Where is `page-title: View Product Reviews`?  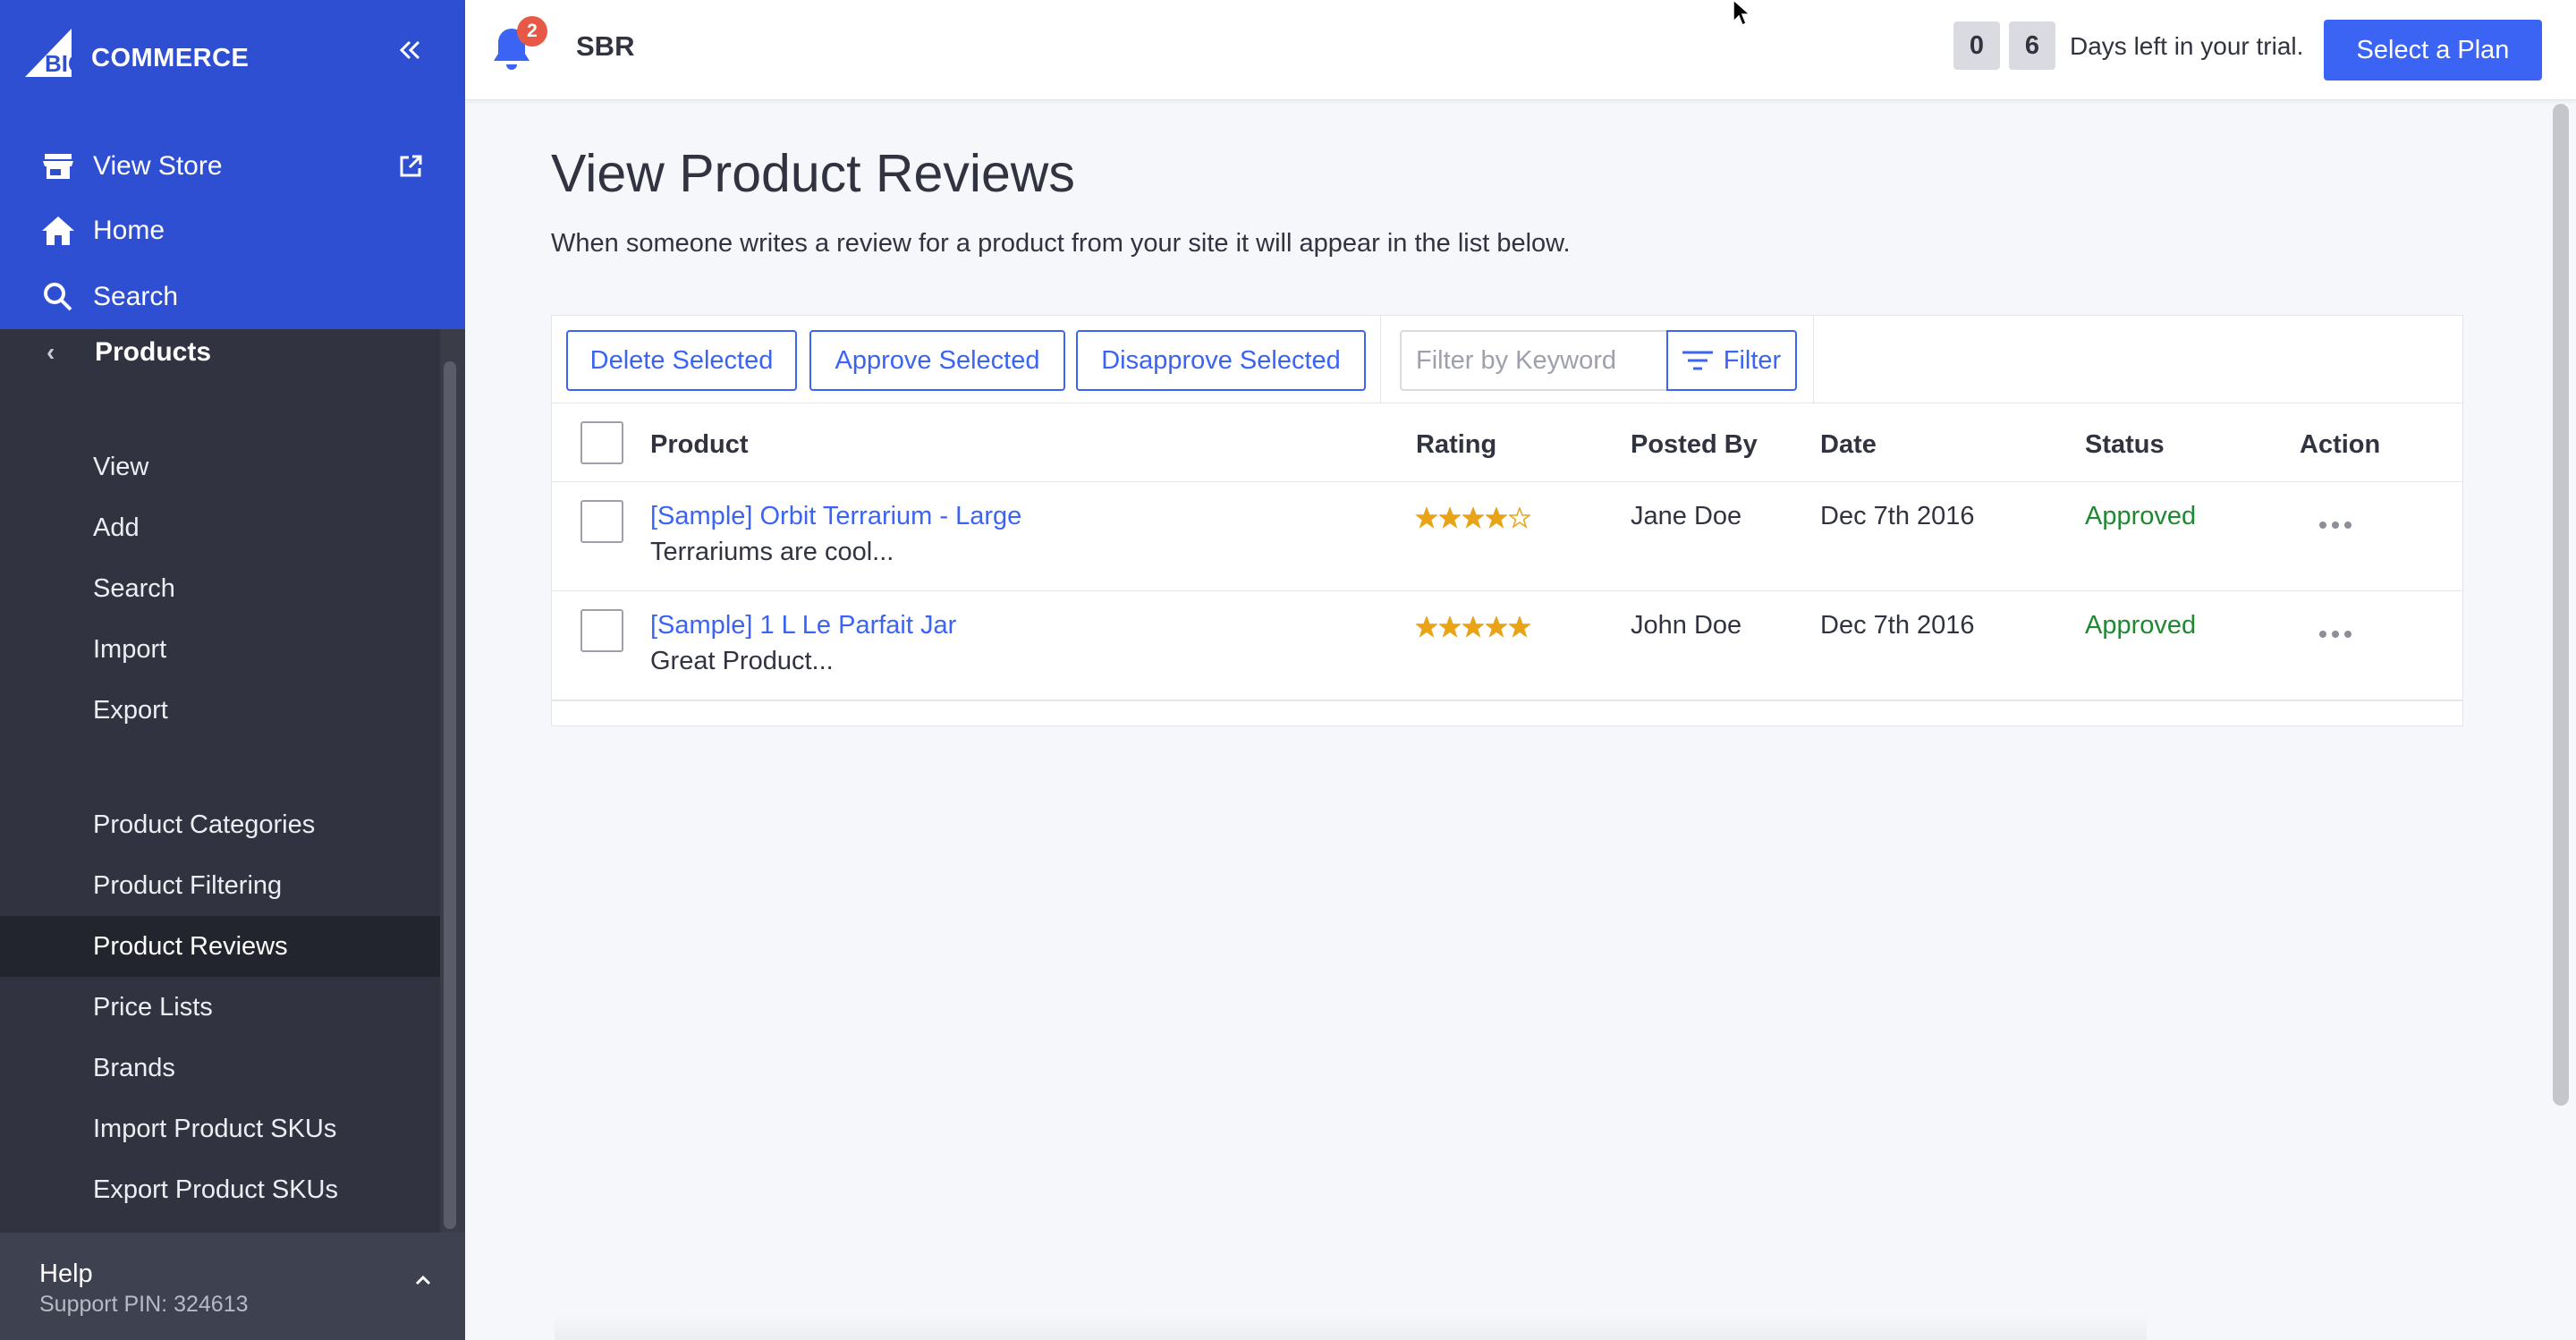
page-title: View Product Reviews is located at coordinates (813, 173).